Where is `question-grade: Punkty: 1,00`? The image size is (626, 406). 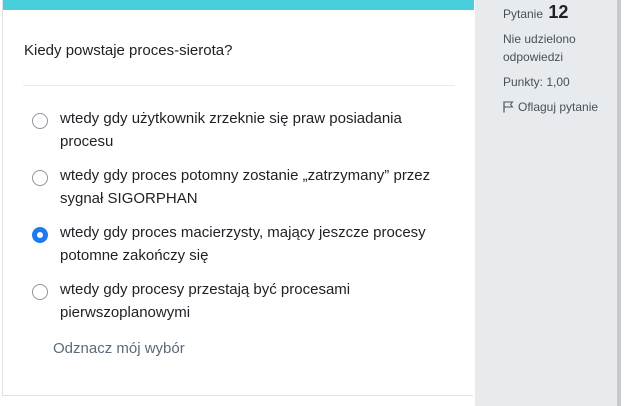
question-grade: Punkty: 1,00 is located at coordinates (536, 82).